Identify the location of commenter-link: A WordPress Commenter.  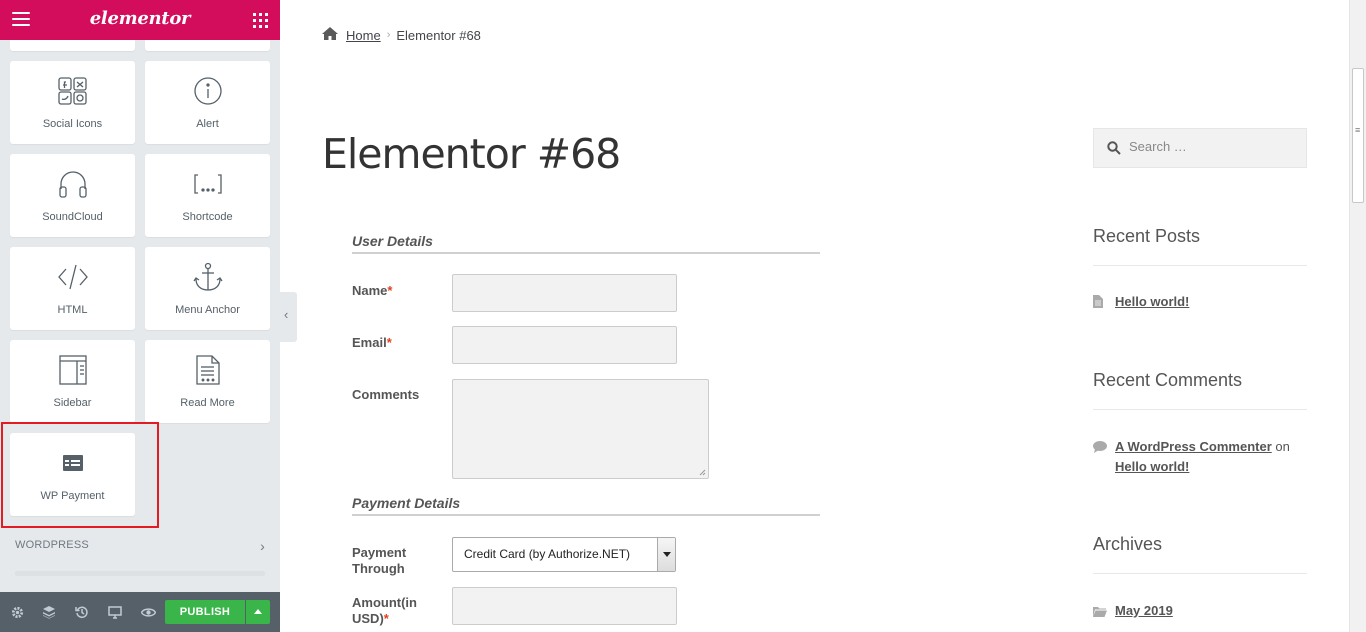
(1193, 446).